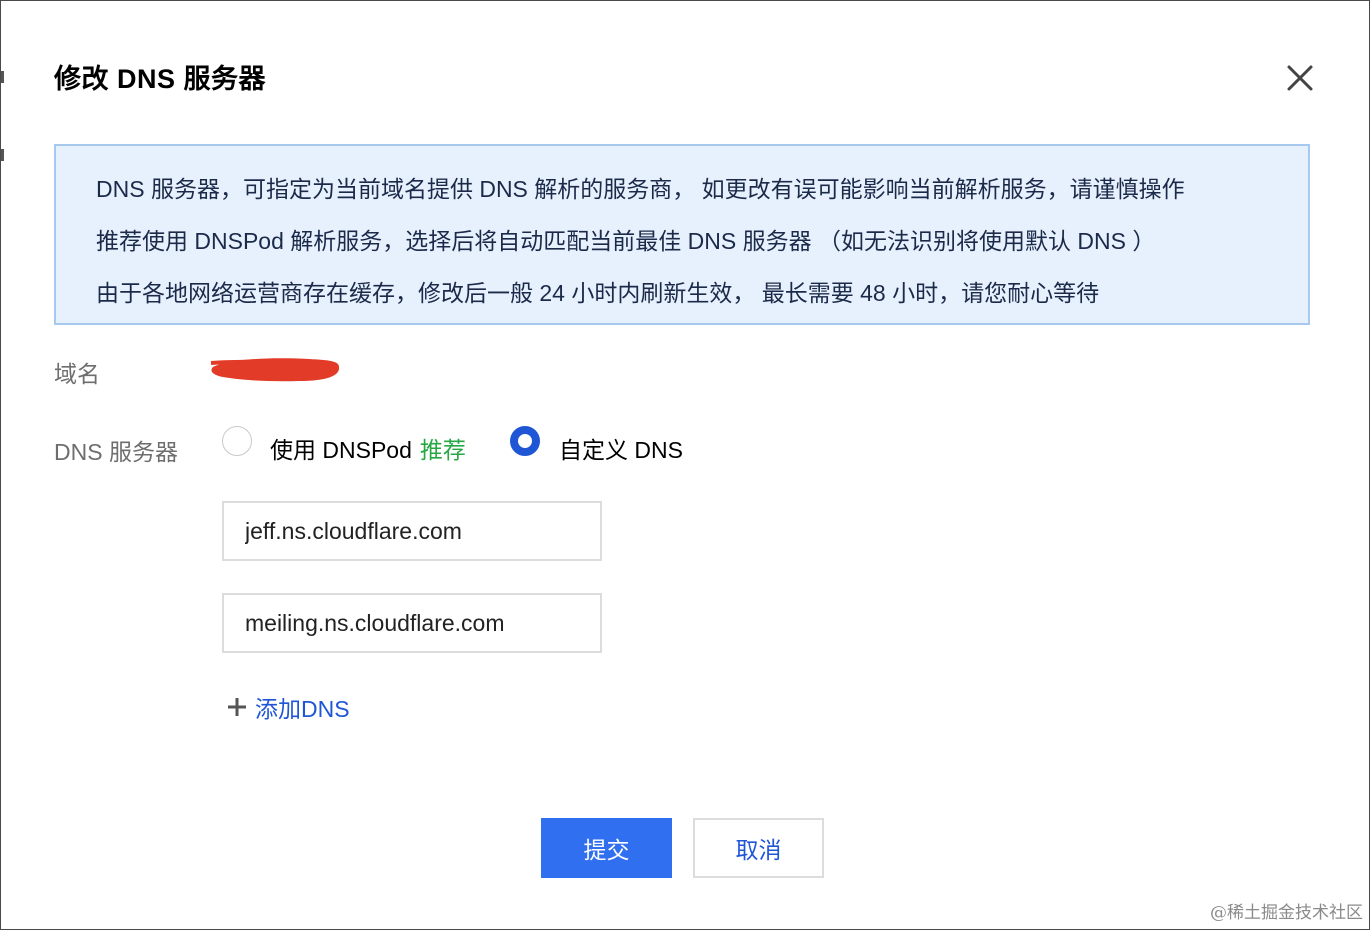  I want to click on domain-value-redaction, so click(275, 370).